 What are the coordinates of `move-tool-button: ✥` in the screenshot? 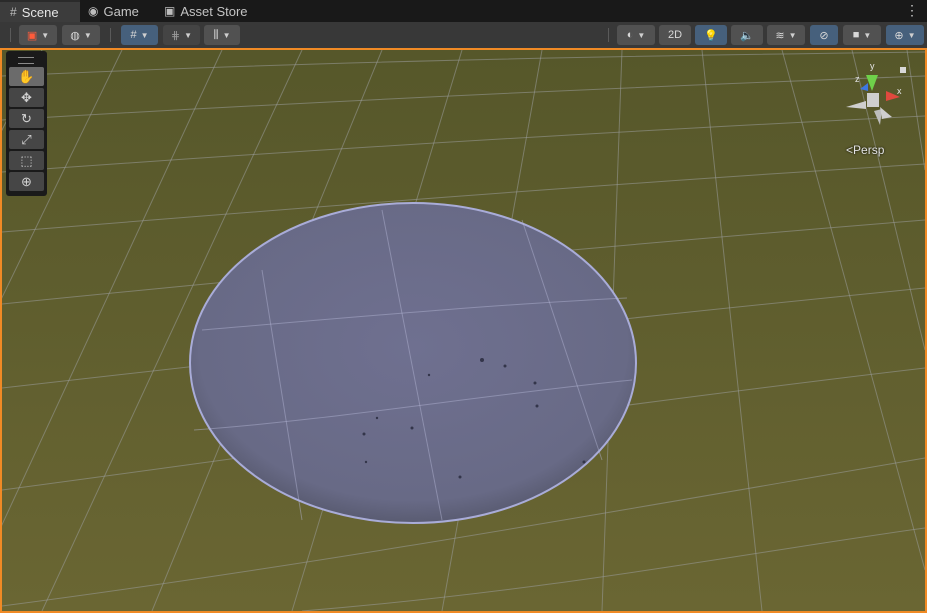 It's located at (26, 97).